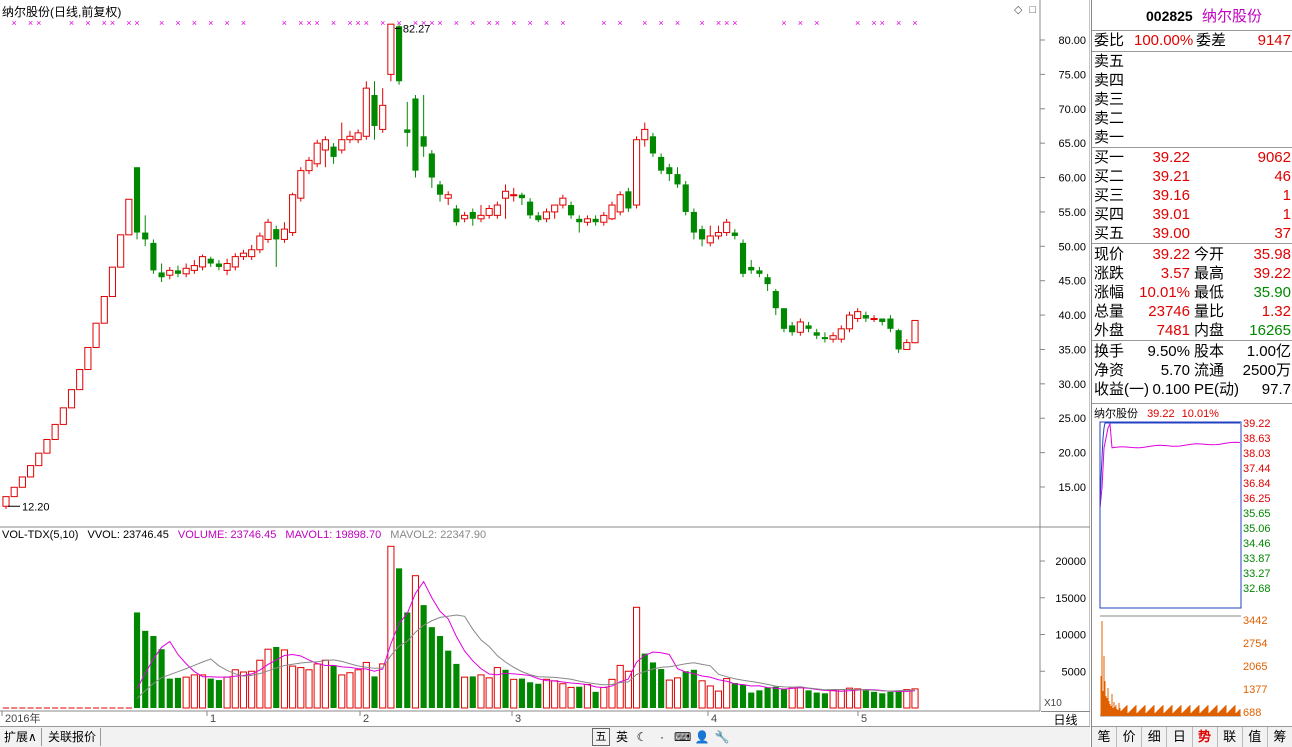 Image resolution: width=1292 pixels, height=747 pixels. I want to click on quote-tab: 联, so click(1230, 737).